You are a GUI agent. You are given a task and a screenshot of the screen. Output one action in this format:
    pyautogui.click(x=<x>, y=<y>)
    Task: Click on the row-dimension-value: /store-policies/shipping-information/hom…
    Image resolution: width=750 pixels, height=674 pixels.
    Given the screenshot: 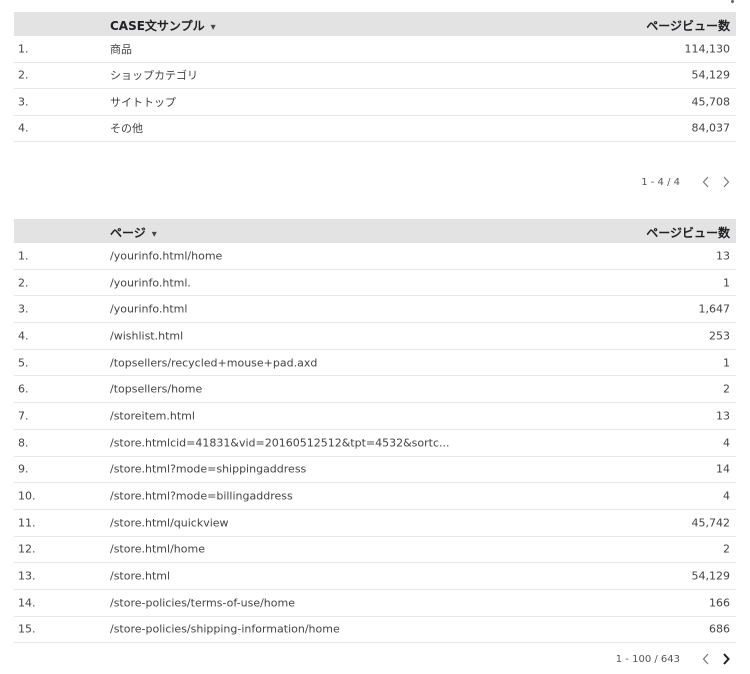 What is the action you would take?
    pyautogui.click(x=225, y=629)
    